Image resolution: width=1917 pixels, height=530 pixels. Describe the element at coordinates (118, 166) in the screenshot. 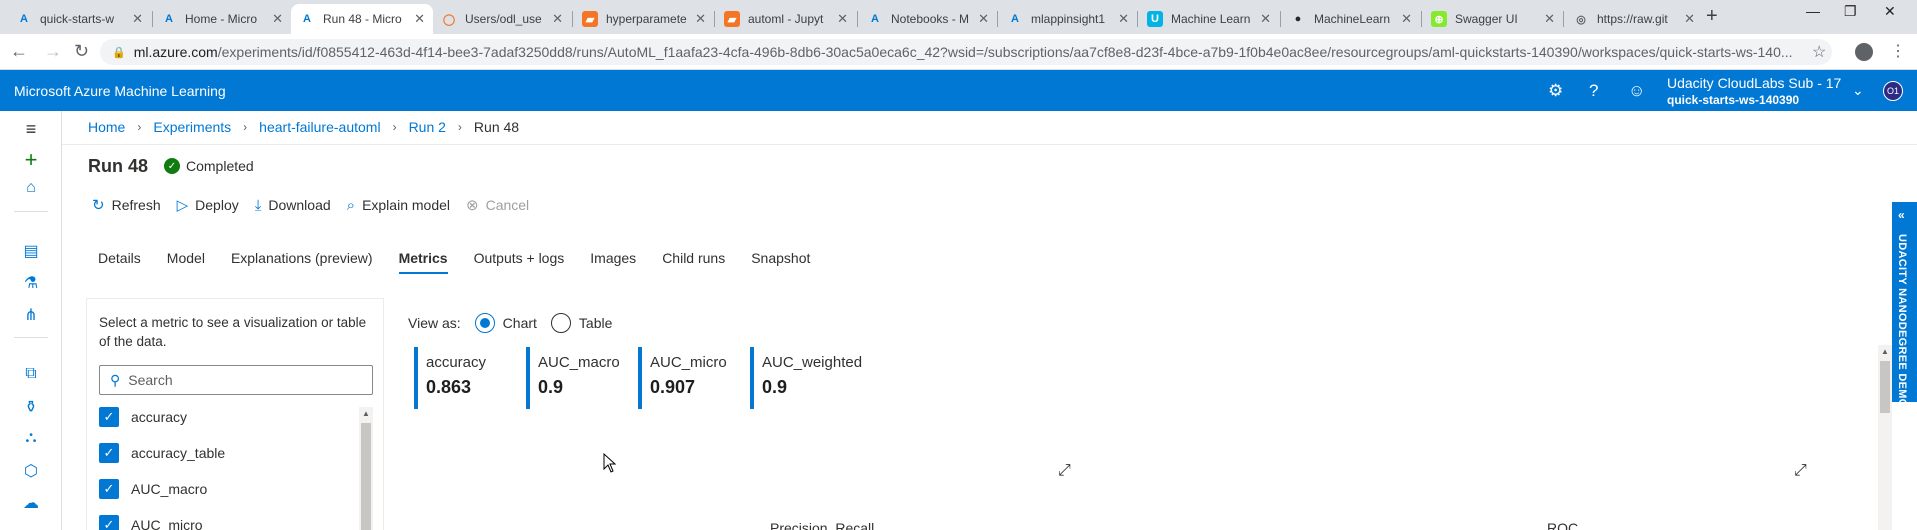

I see `page-title: Run 48` at that location.